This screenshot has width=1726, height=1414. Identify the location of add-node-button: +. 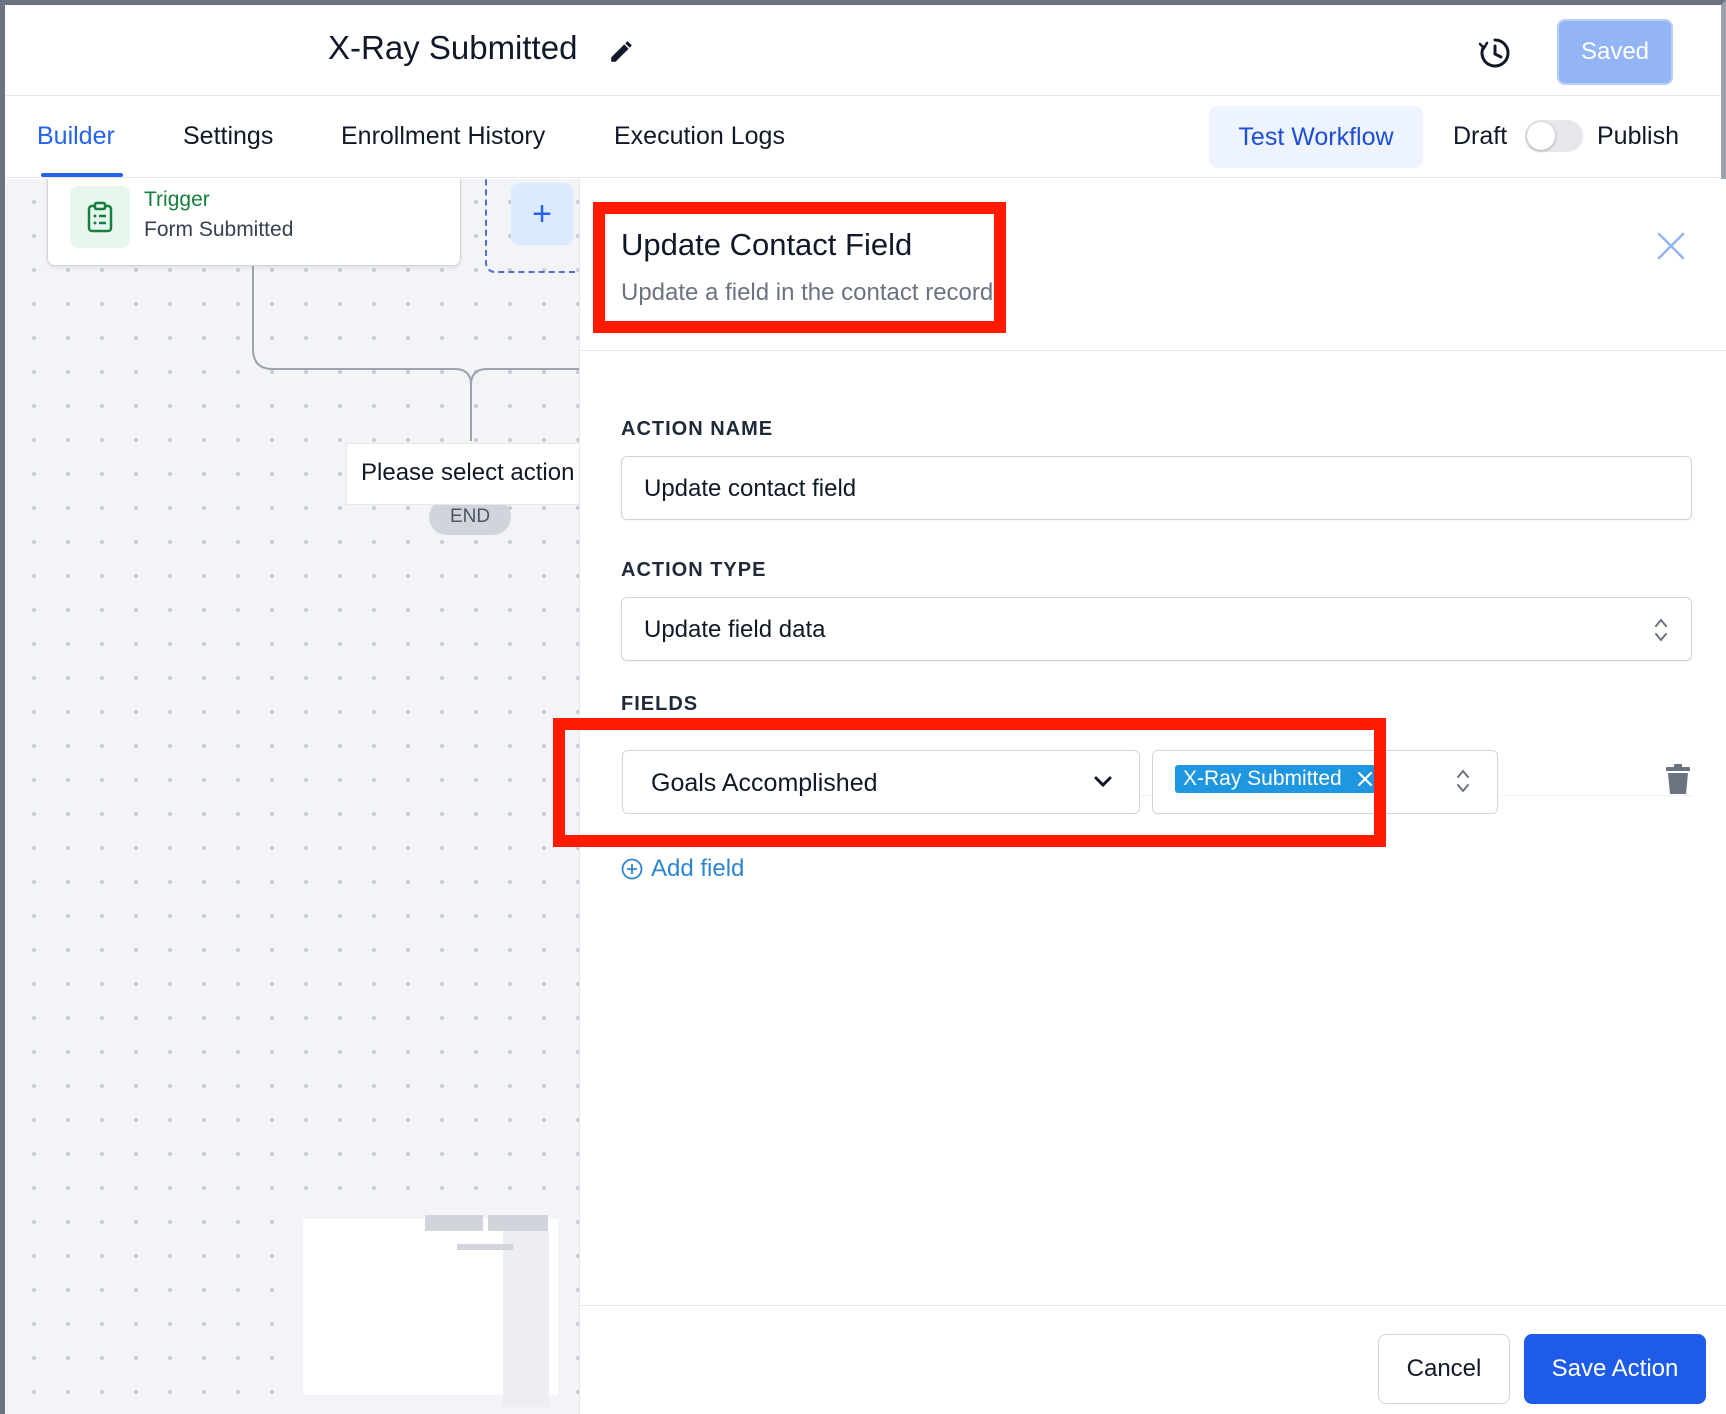
(542, 214).